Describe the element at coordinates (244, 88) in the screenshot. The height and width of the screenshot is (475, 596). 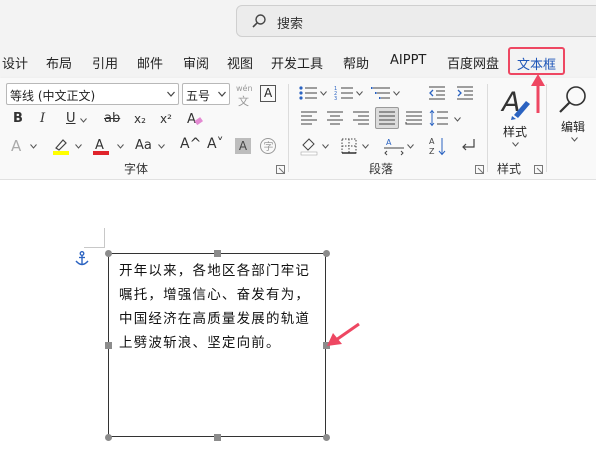
I see `phonetic-label: wén` at that location.